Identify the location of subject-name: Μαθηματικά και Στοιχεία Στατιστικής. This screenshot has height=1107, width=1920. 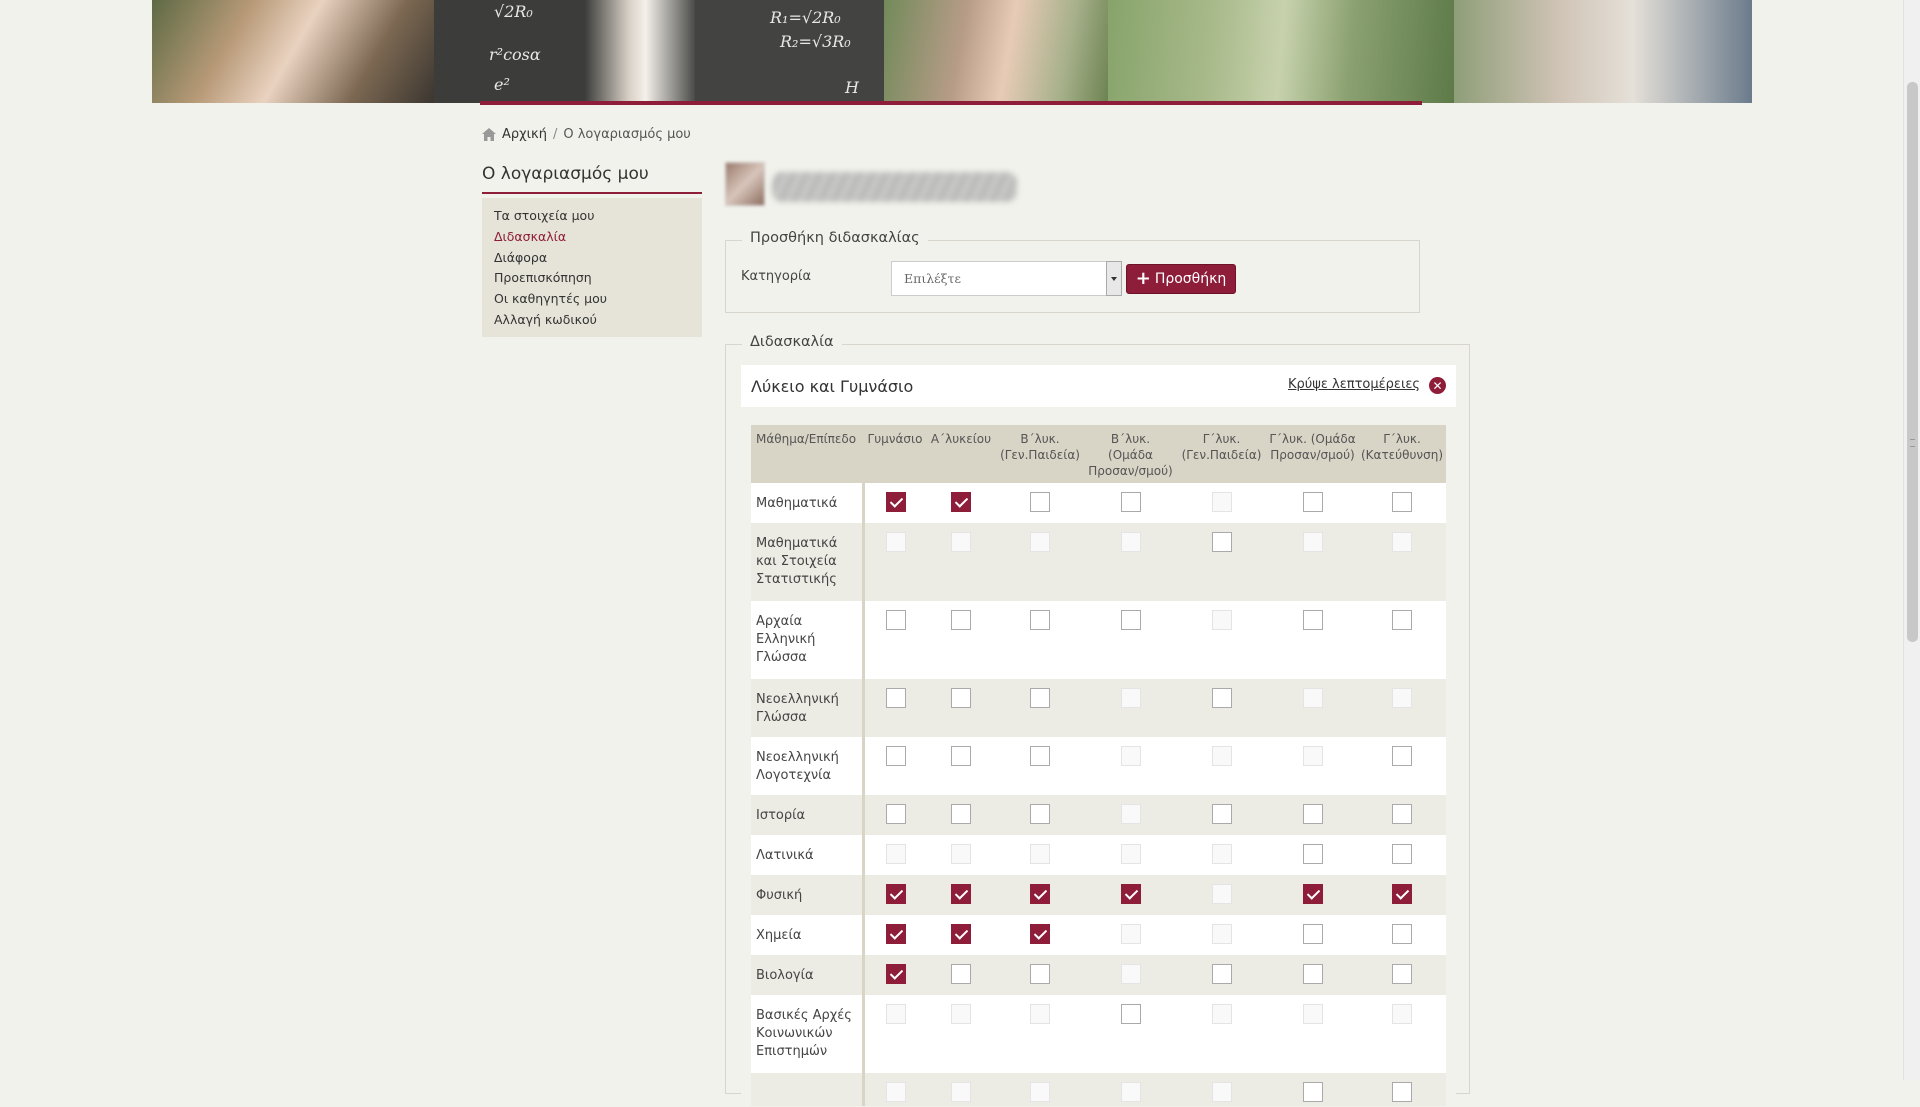
(808, 562).